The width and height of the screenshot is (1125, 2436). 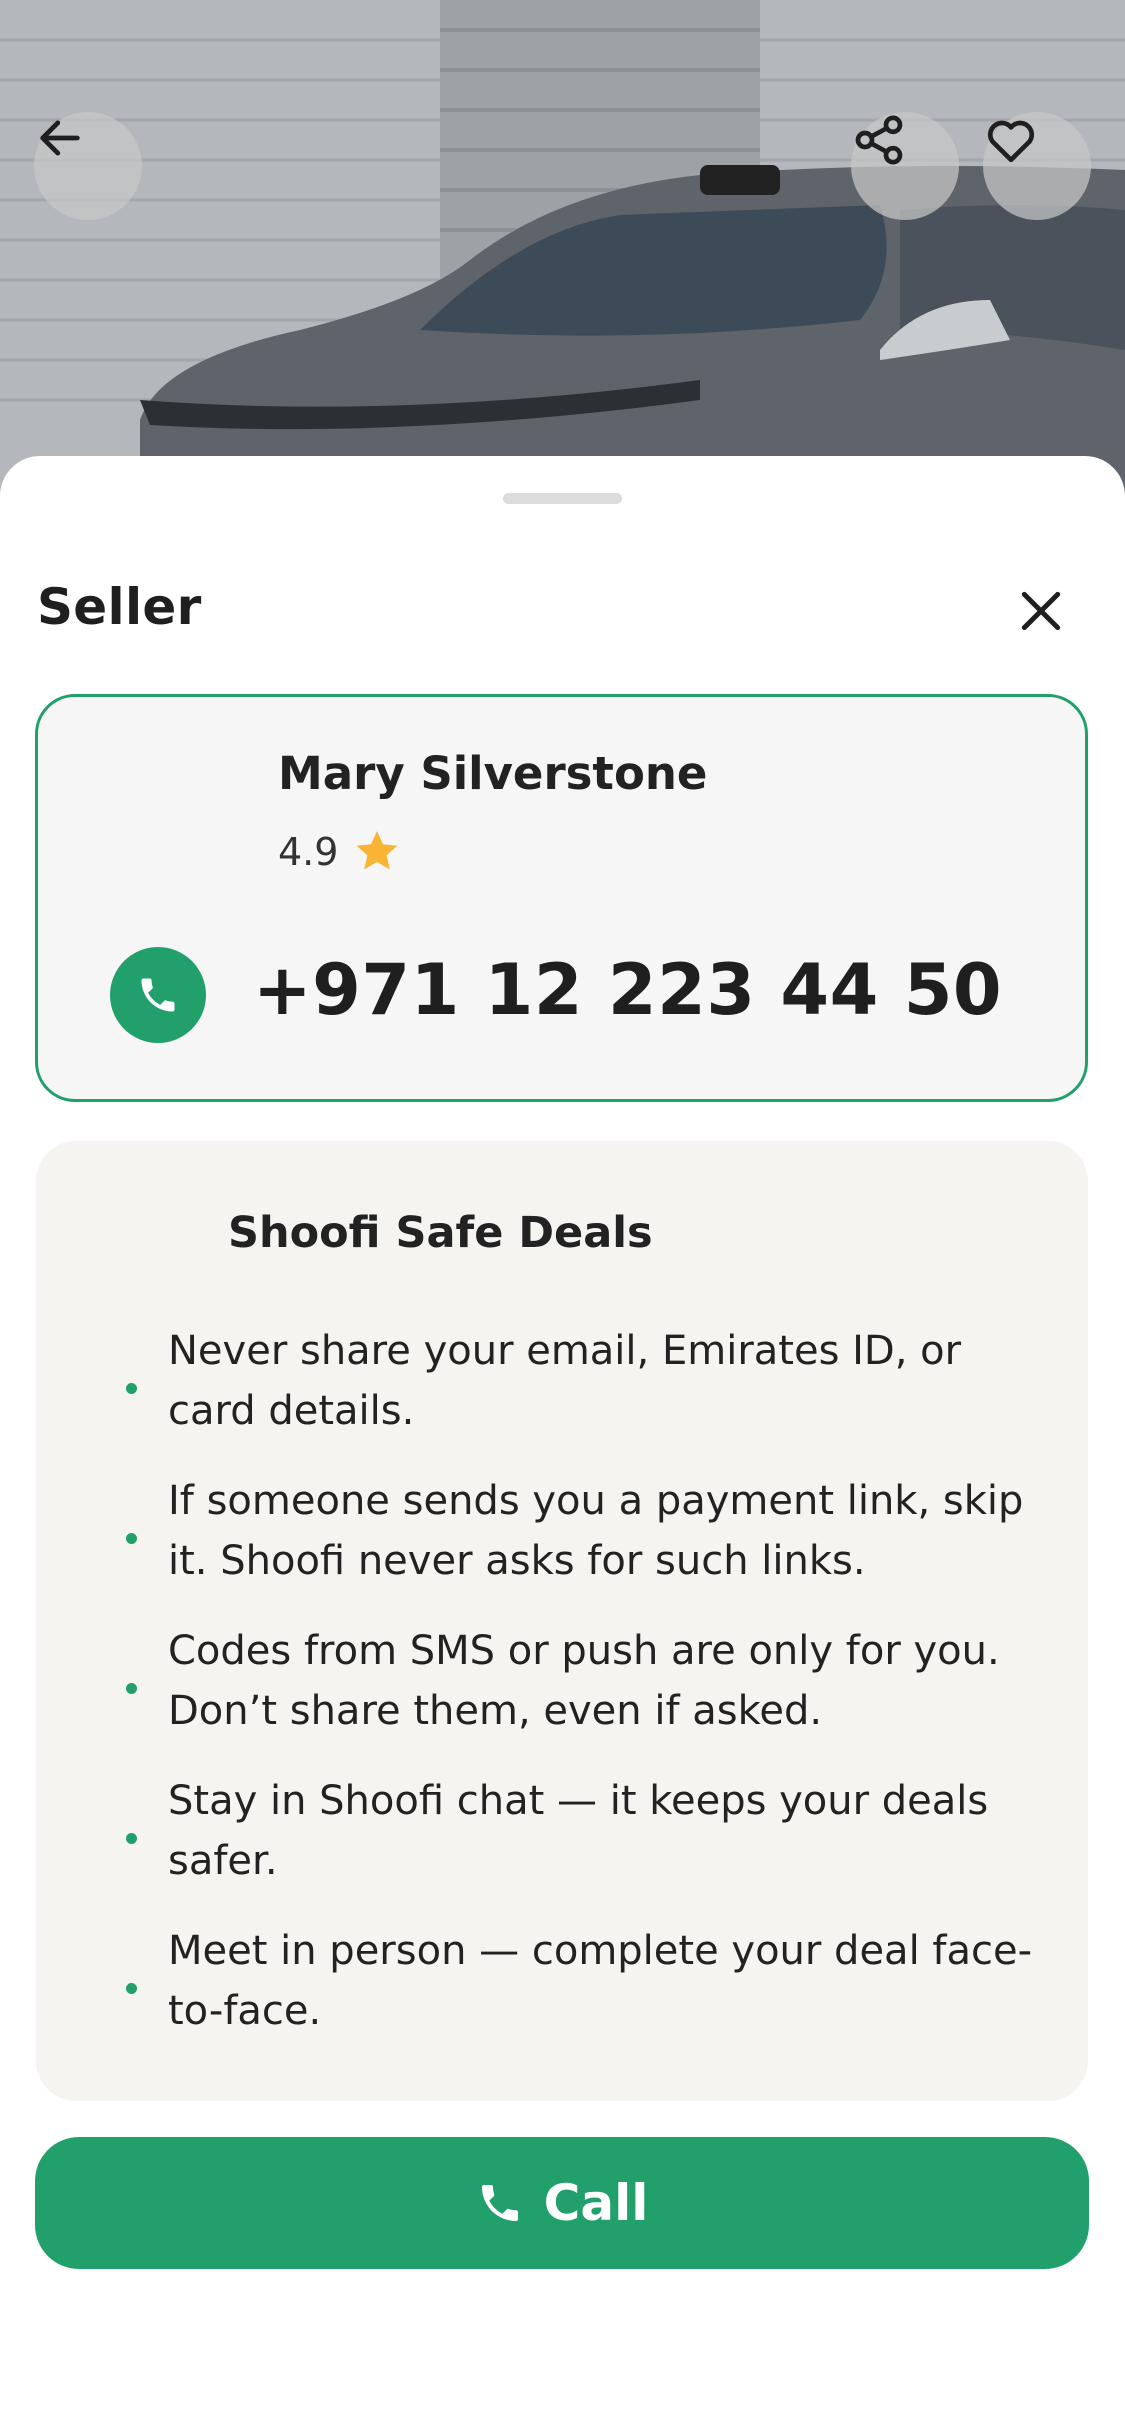 I want to click on seller-rating: 4.9, so click(x=340, y=852).